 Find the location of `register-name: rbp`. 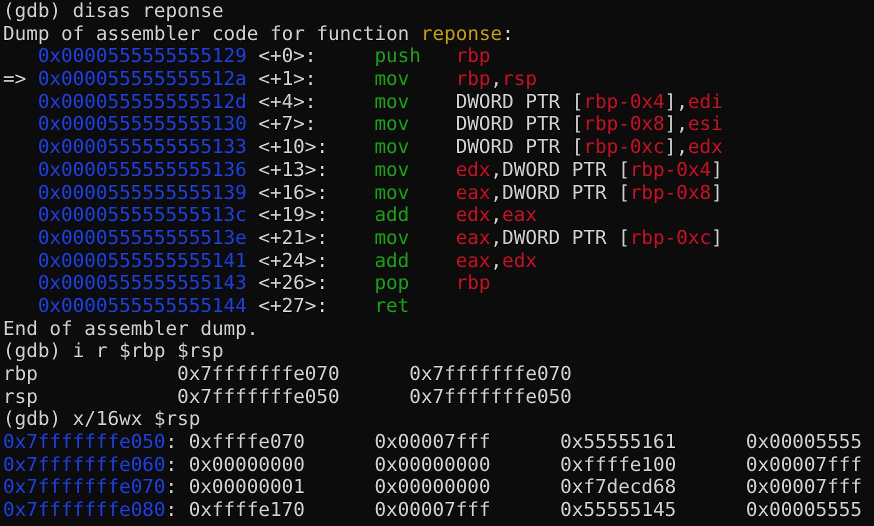

register-name: rbp is located at coordinates (20, 373).